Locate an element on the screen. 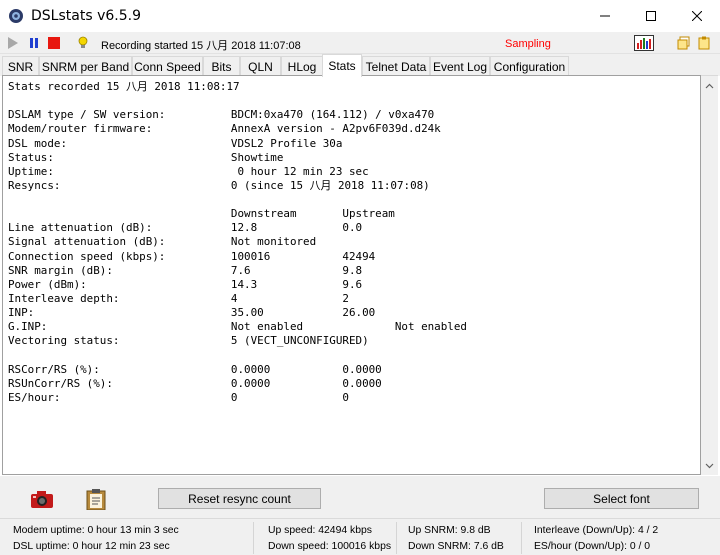  reset-resync-button: Reset resync count is located at coordinates (239, 498).